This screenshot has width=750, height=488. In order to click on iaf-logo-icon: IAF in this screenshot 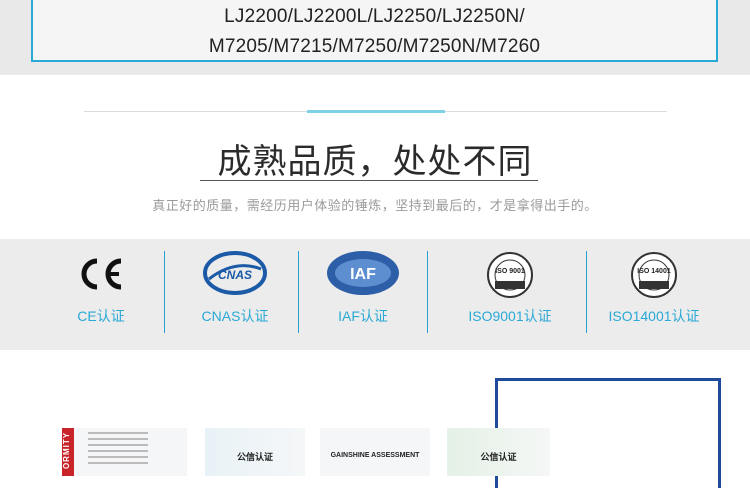, I will do `click(363, 275)`.